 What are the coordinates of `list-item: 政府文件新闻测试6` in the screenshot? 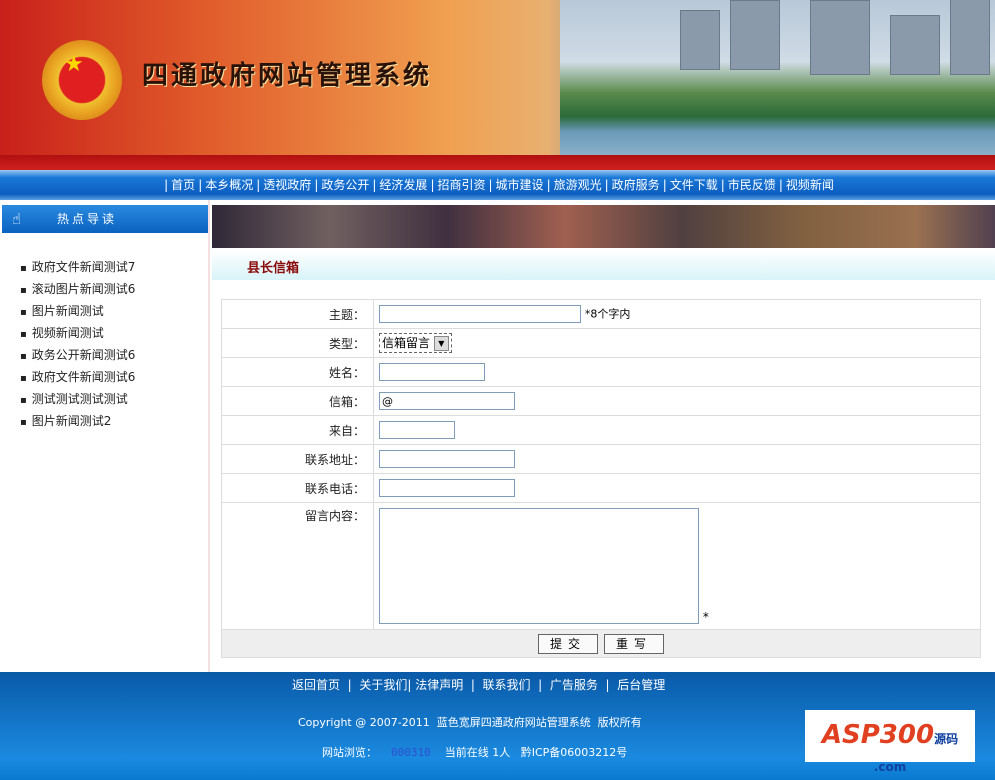 It's located at (78, 377).